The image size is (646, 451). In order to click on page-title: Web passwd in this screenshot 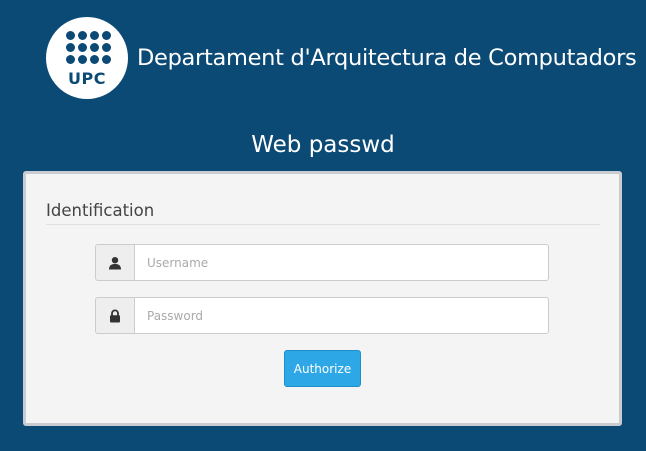, I will do `click(323, 145)`.